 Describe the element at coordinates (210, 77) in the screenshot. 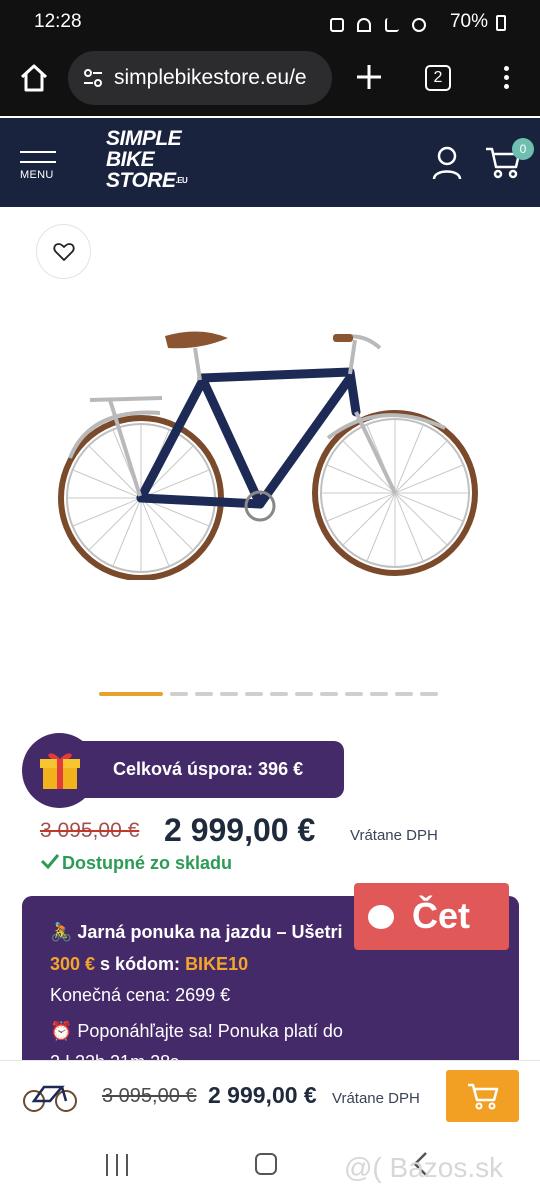

I see `url-text: simplebikestore.eu/e` at that location.